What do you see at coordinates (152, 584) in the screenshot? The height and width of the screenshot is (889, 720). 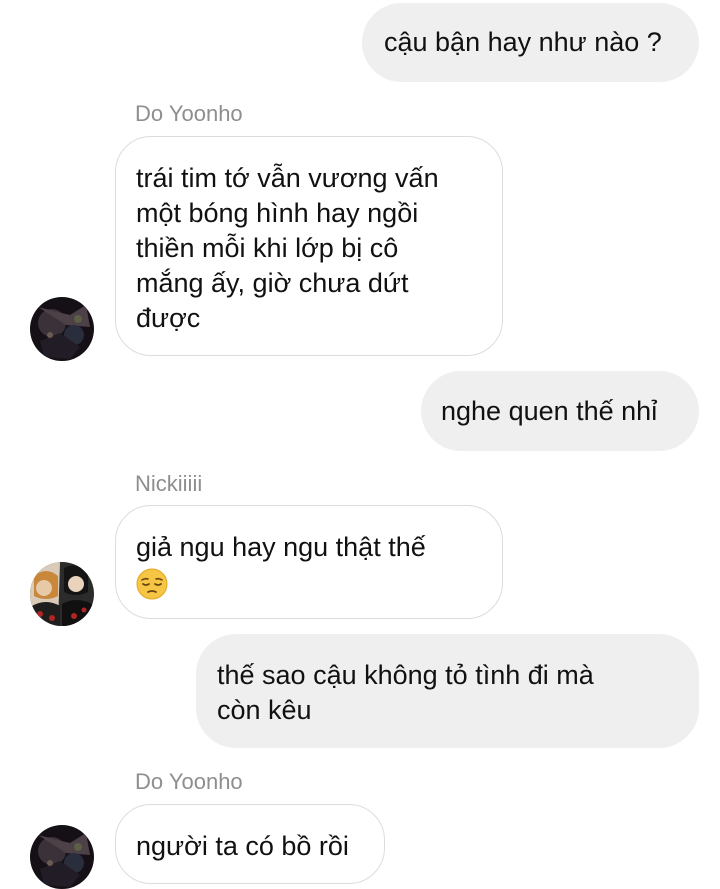 I see `pensive-face-emoji` at bounding box center [152, 584].